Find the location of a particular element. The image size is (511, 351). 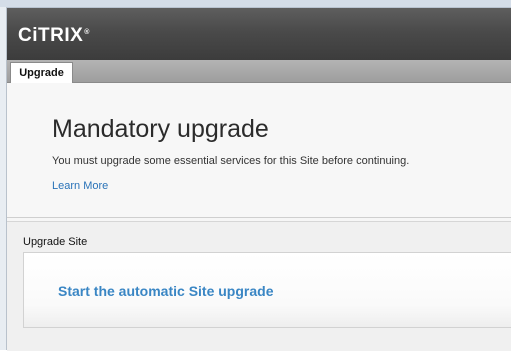

start-upgrade-link: Start the automatic Site upgrade is located at coordinates (165, 291).